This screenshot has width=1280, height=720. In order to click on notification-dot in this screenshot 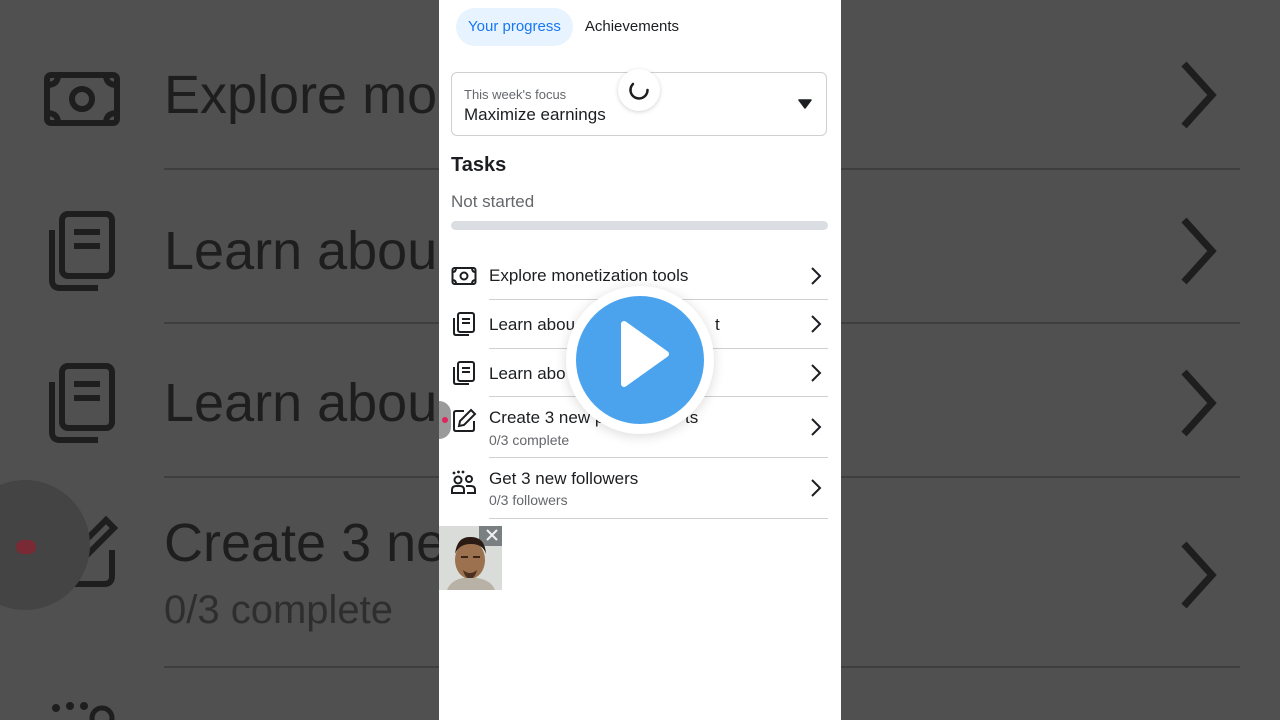, I will do `click(445, 420)`.